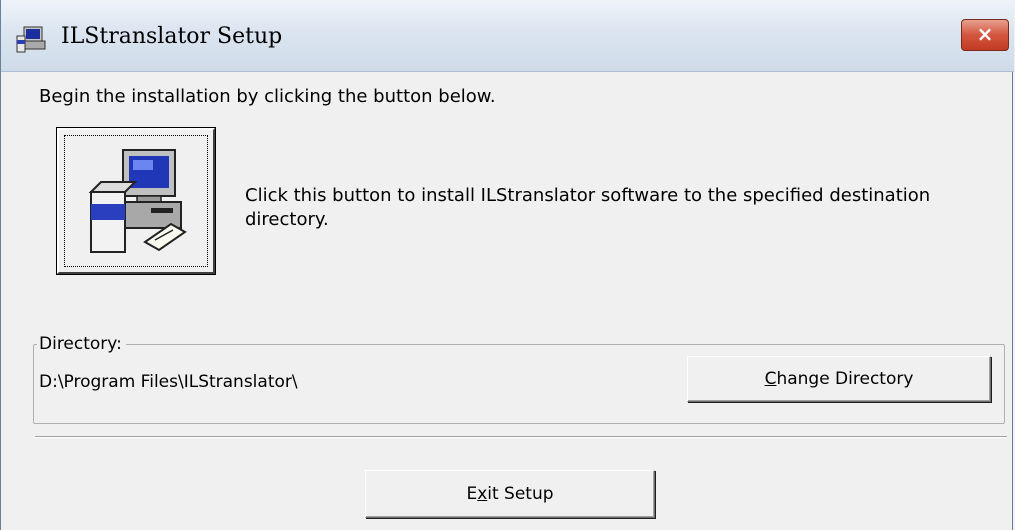 The image size is (1015, 530). I want to click on exit-setup-label-start: E, so click(472, 494).